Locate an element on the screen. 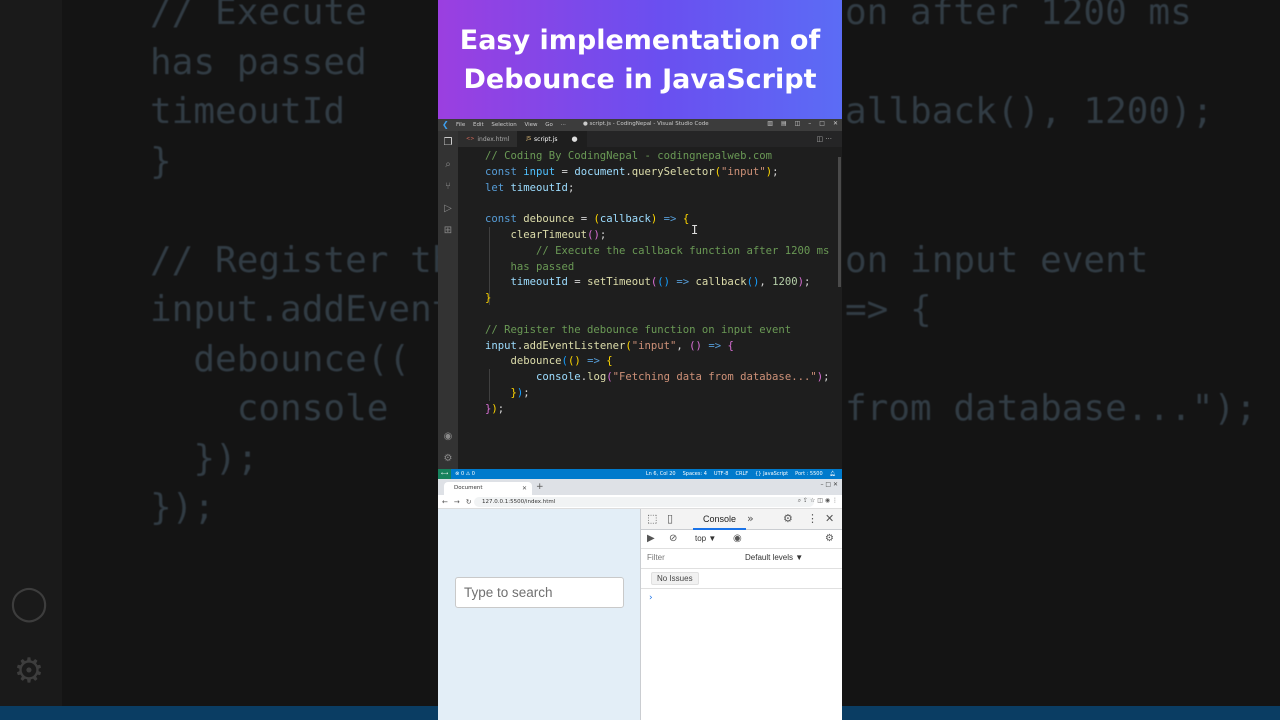 The width and height of the screenshot is (1280, 720). menu-go: Go is located at coordinates (549, 125).